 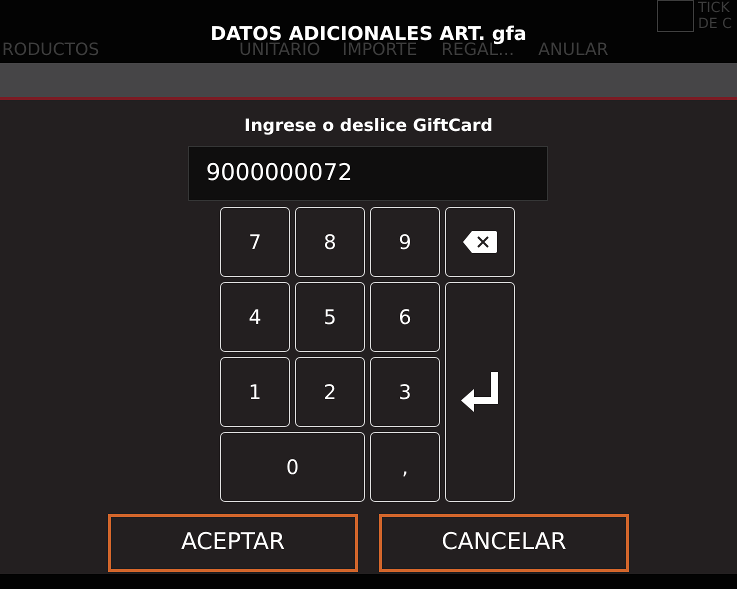 What do you see at coordinates (255, 391) in the screenshot?
I see `key: 1` at bounding box center [255, 391].